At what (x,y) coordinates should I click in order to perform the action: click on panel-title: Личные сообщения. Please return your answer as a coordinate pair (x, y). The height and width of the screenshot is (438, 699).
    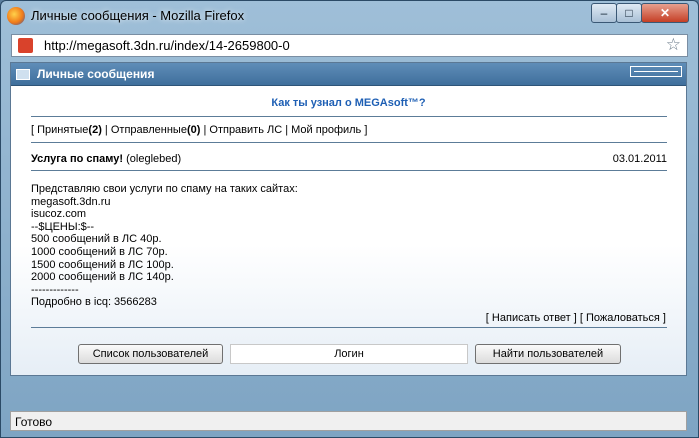
    Looking at the image, I should click on (96, 74).